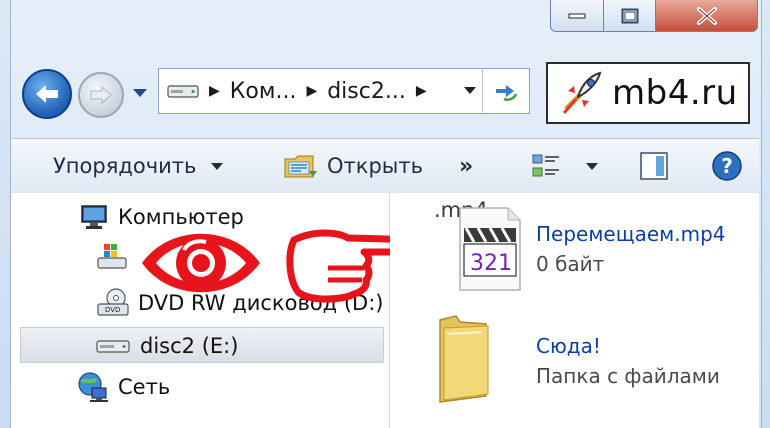 The width and height of the screenshot is (770, 428). Describe the element at coordinates (144, 387) in the screenshot. I see `nav-item-label: Сеть` at that location.